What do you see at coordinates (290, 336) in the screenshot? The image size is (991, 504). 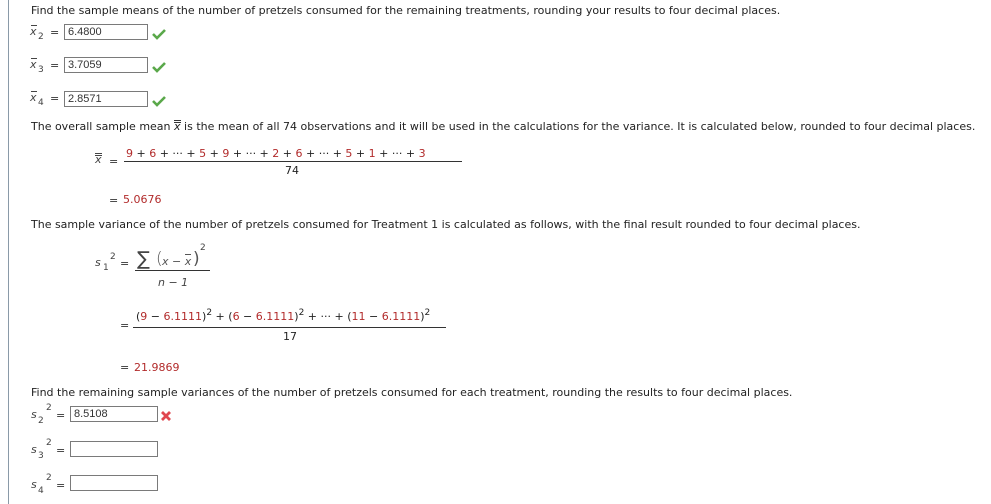 I see `variance-denominator: 17` at bounding box center [290, 336].